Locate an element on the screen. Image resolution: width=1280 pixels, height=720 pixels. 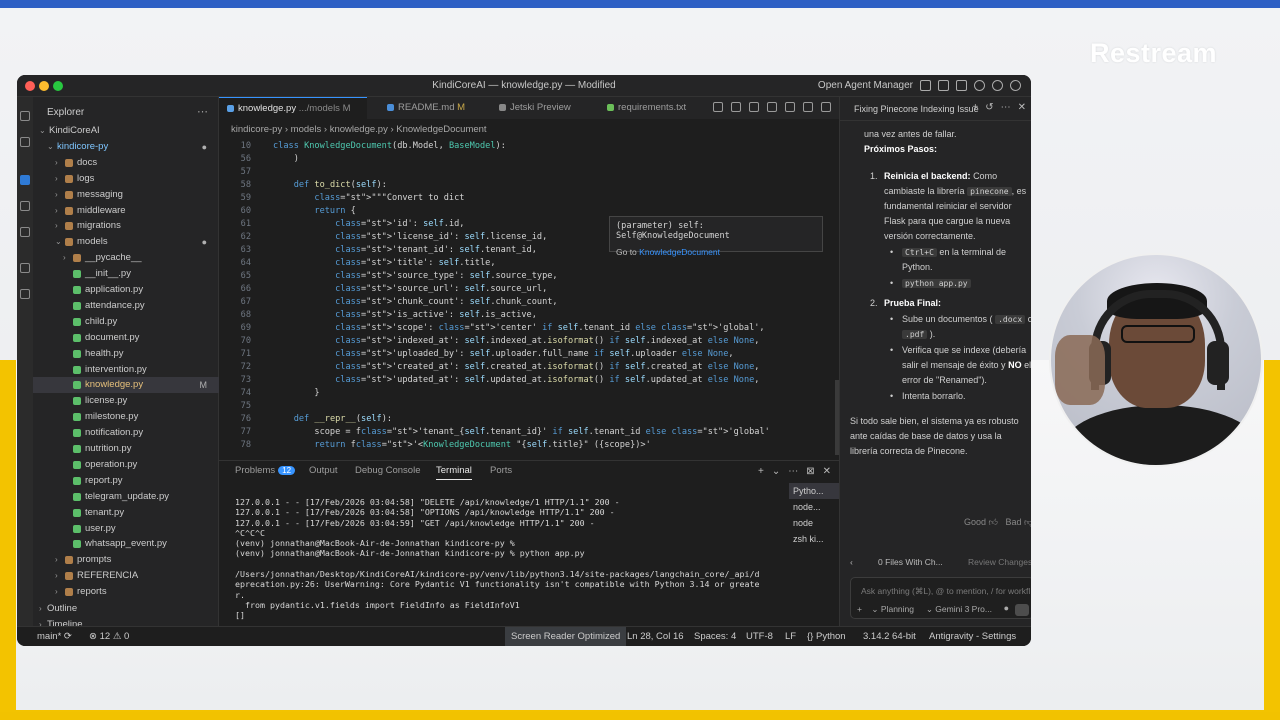
encoding: UTF-8 is located at coordinates (759, 636).